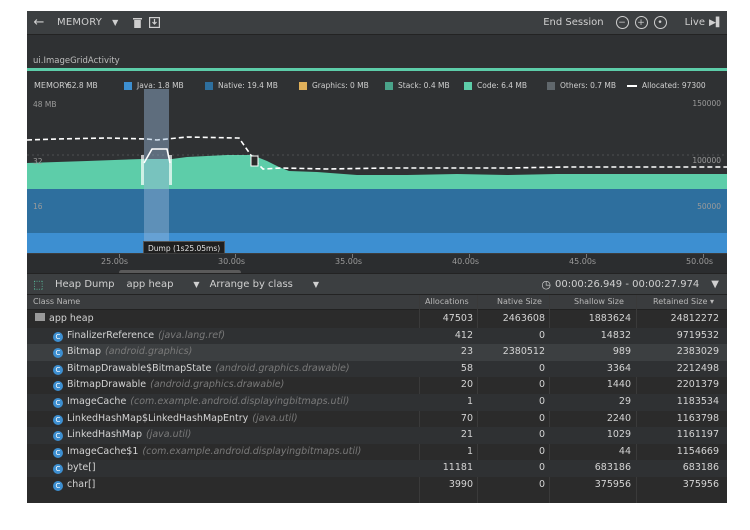  What do you see at coordinates (377, 485) in the screenshot?
I see `table-row: Cchar[] 3990 0 375956 375956` at bounding box center [377, 485].